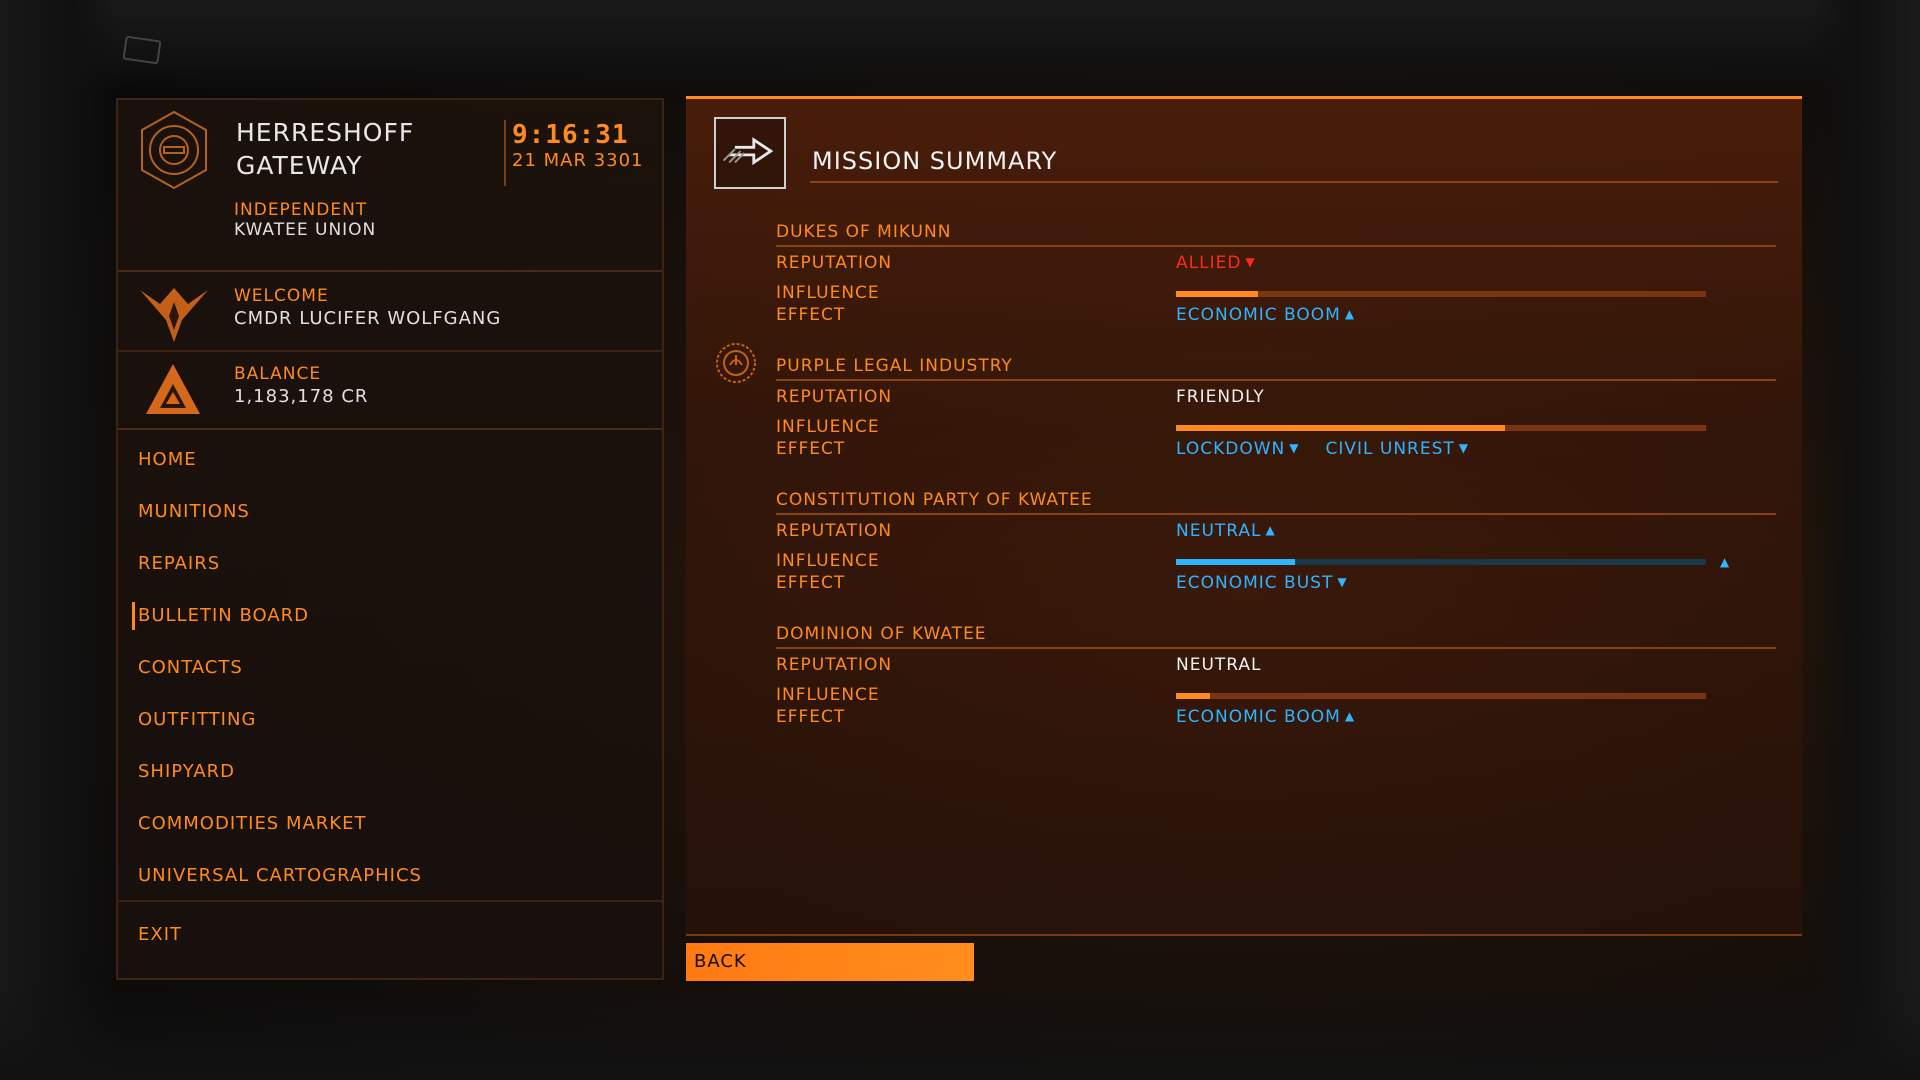  I want to click on influence-row: INFLUENCE ▲, so click(1276, 562).